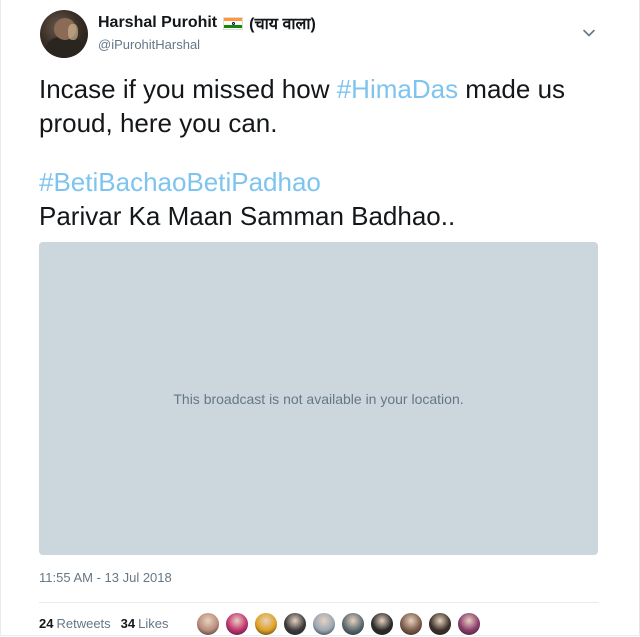 The height and width of the screenshot is (637, 640). What do you see at coordinates (73, 32) in the screenshot?
I see `avatar-highlight-shape` at bounding box center [73, 32].